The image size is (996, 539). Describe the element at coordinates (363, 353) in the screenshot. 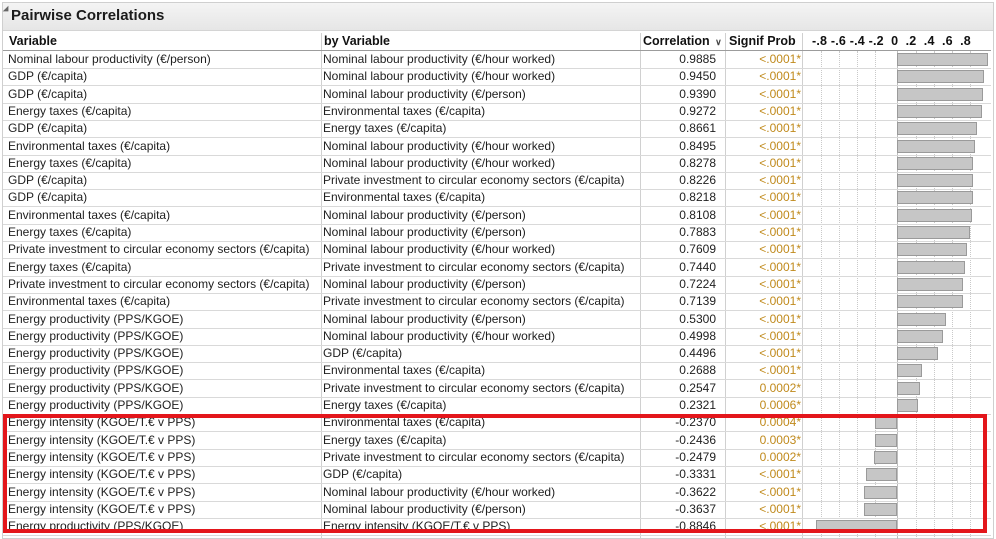

I see `by-variable-cell: GDP (€/capita)` at that location.